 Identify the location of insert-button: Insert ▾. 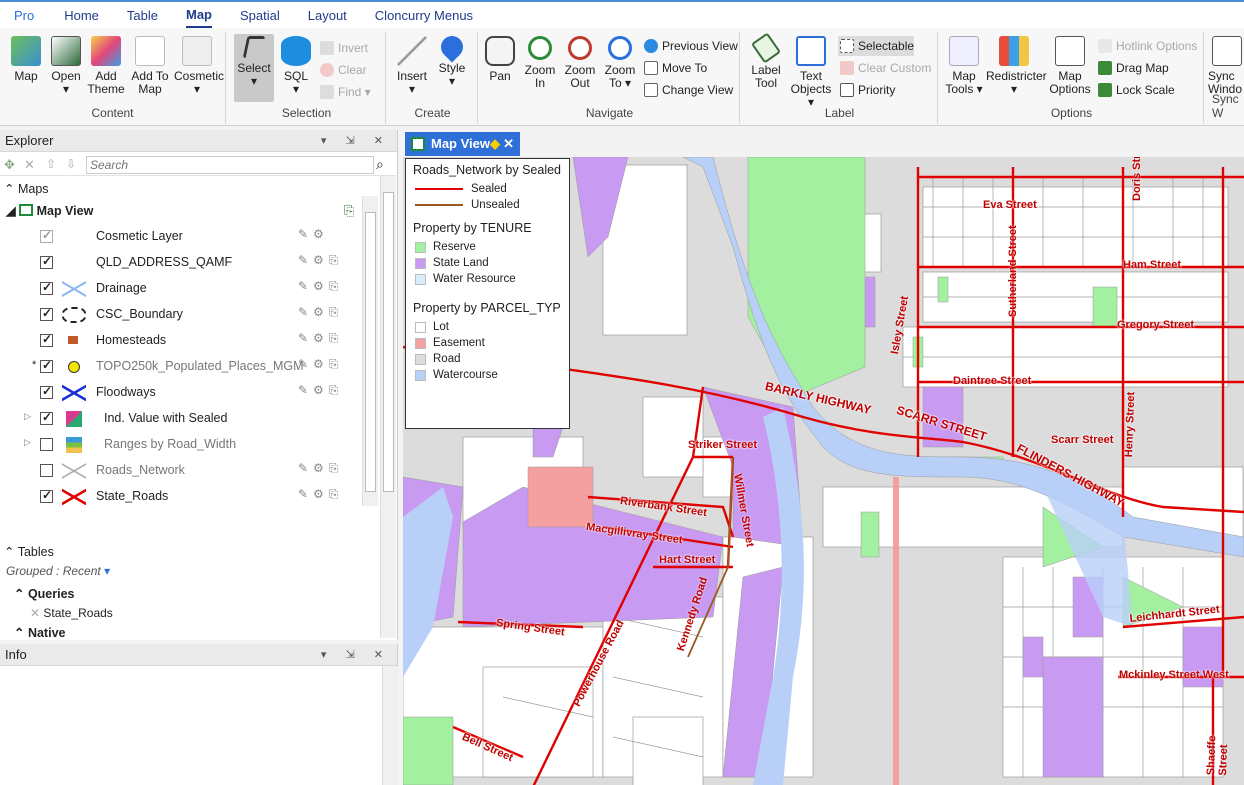
(412, 65).